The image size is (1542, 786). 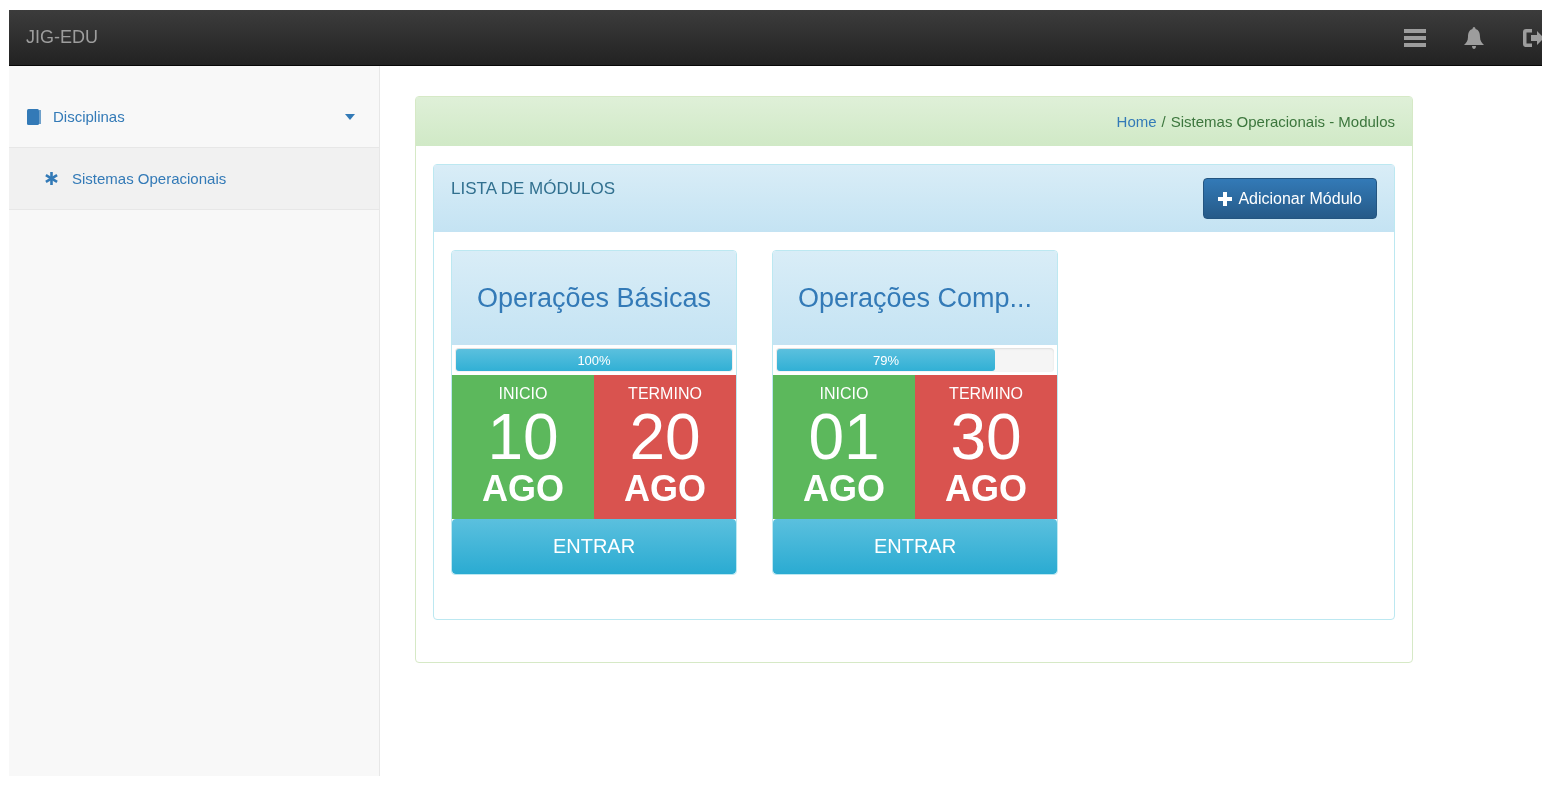 I want to click on add-module-button: Adicionar Módulo, so click(x=1290, y=198).